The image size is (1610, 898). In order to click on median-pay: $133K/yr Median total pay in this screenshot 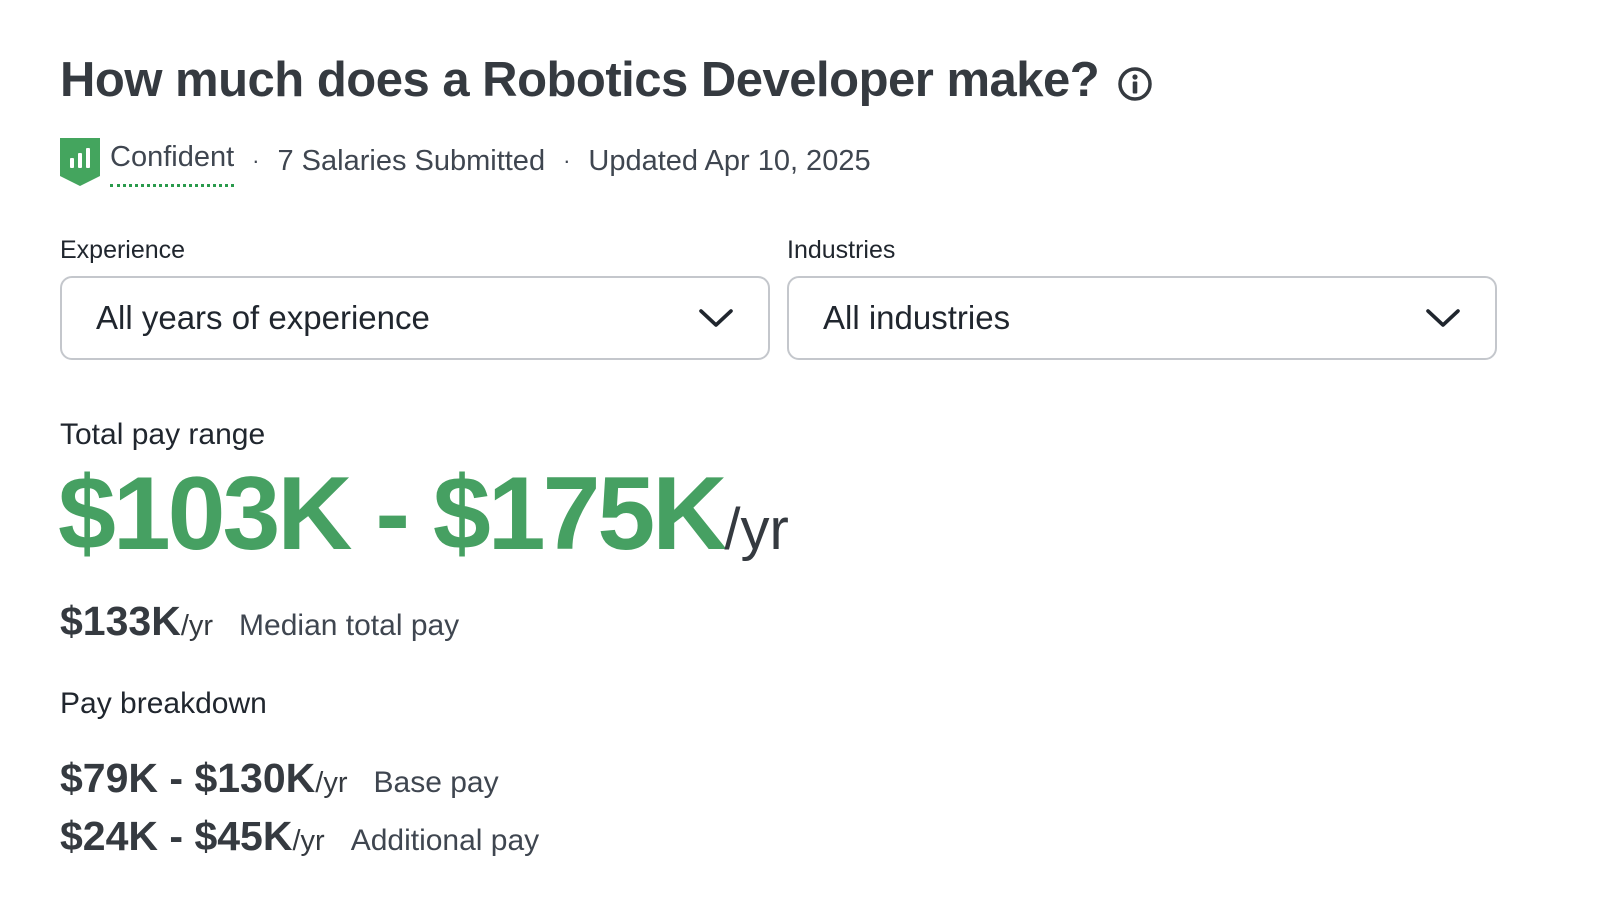, I will do `click(259, 621)`.